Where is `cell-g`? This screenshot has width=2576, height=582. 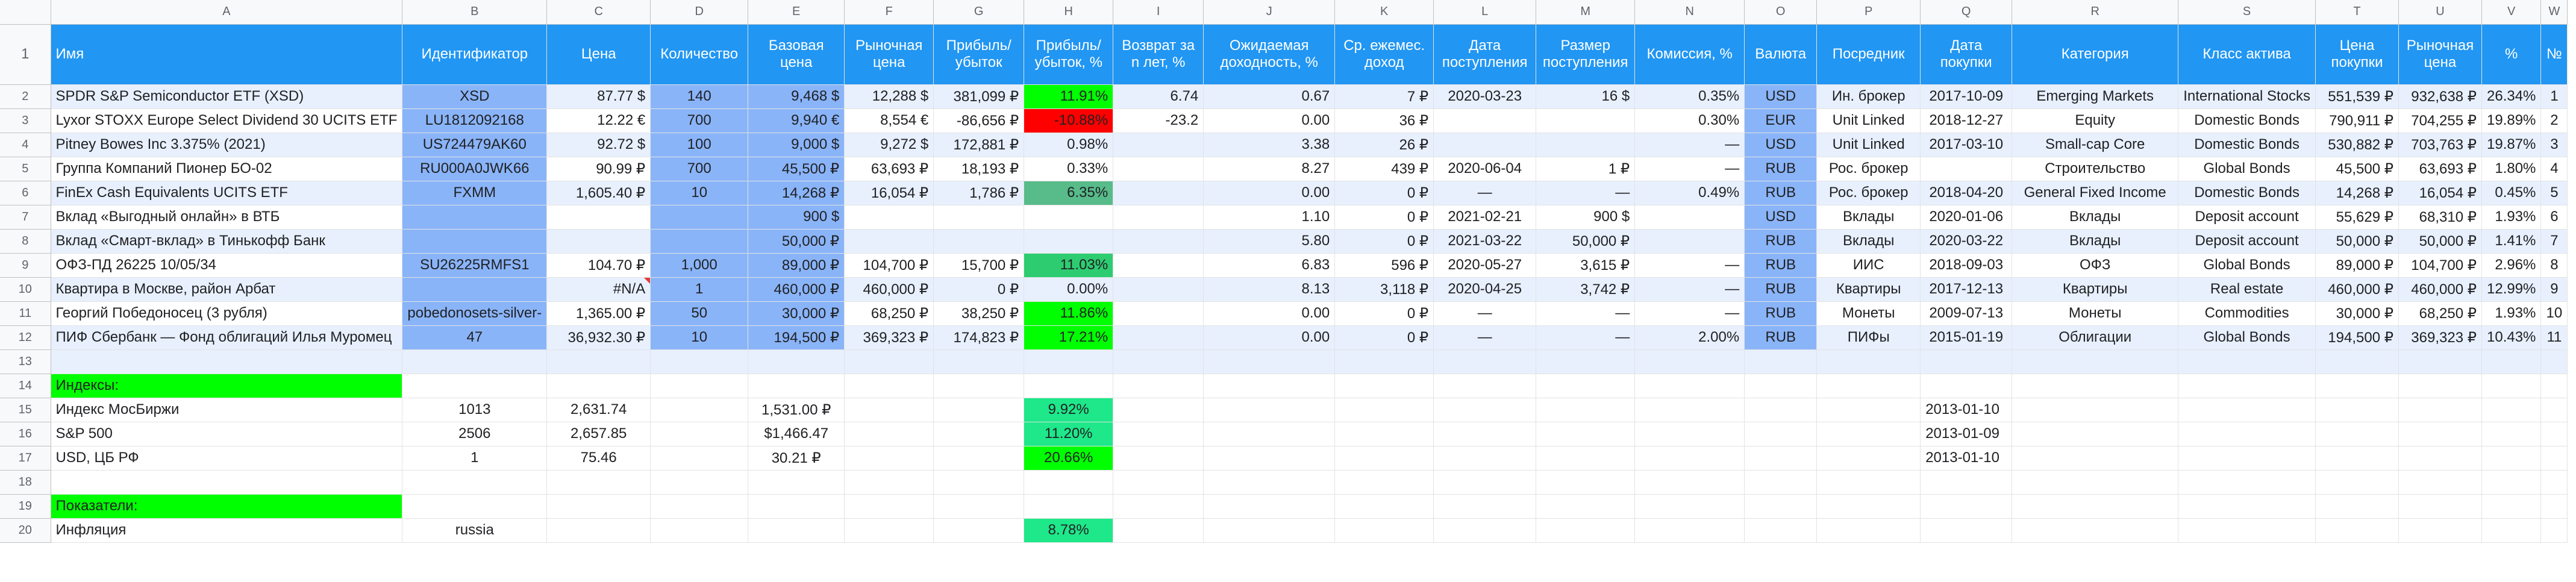
cell-g is located at coordinates (979, 241).